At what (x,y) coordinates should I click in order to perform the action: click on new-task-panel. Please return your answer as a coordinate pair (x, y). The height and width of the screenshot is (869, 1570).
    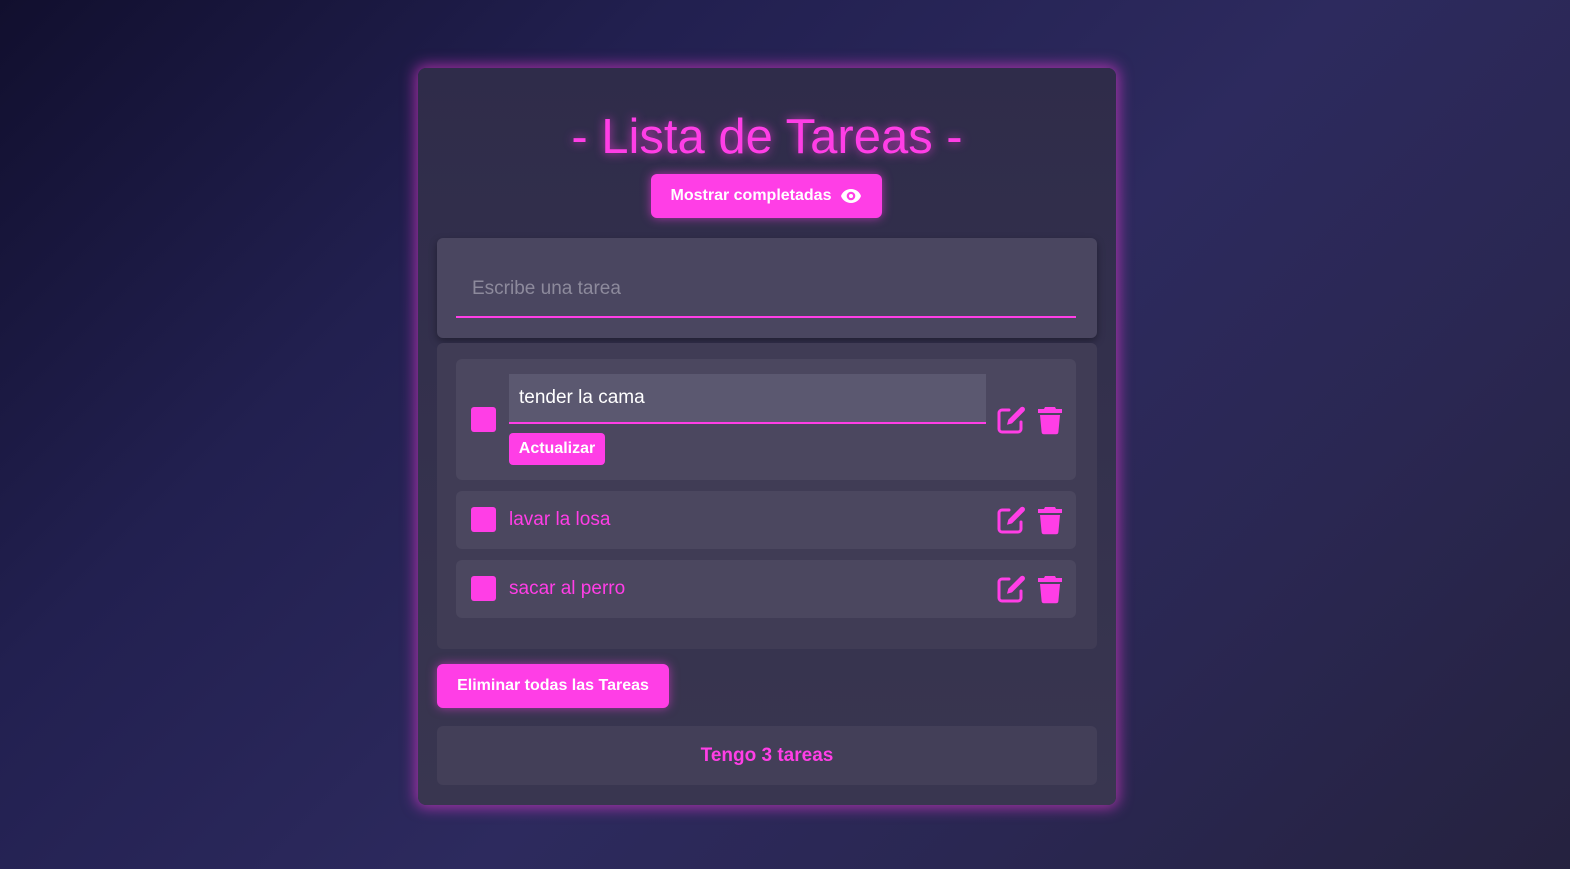
    Looking at the image, I should click on (767, 288).